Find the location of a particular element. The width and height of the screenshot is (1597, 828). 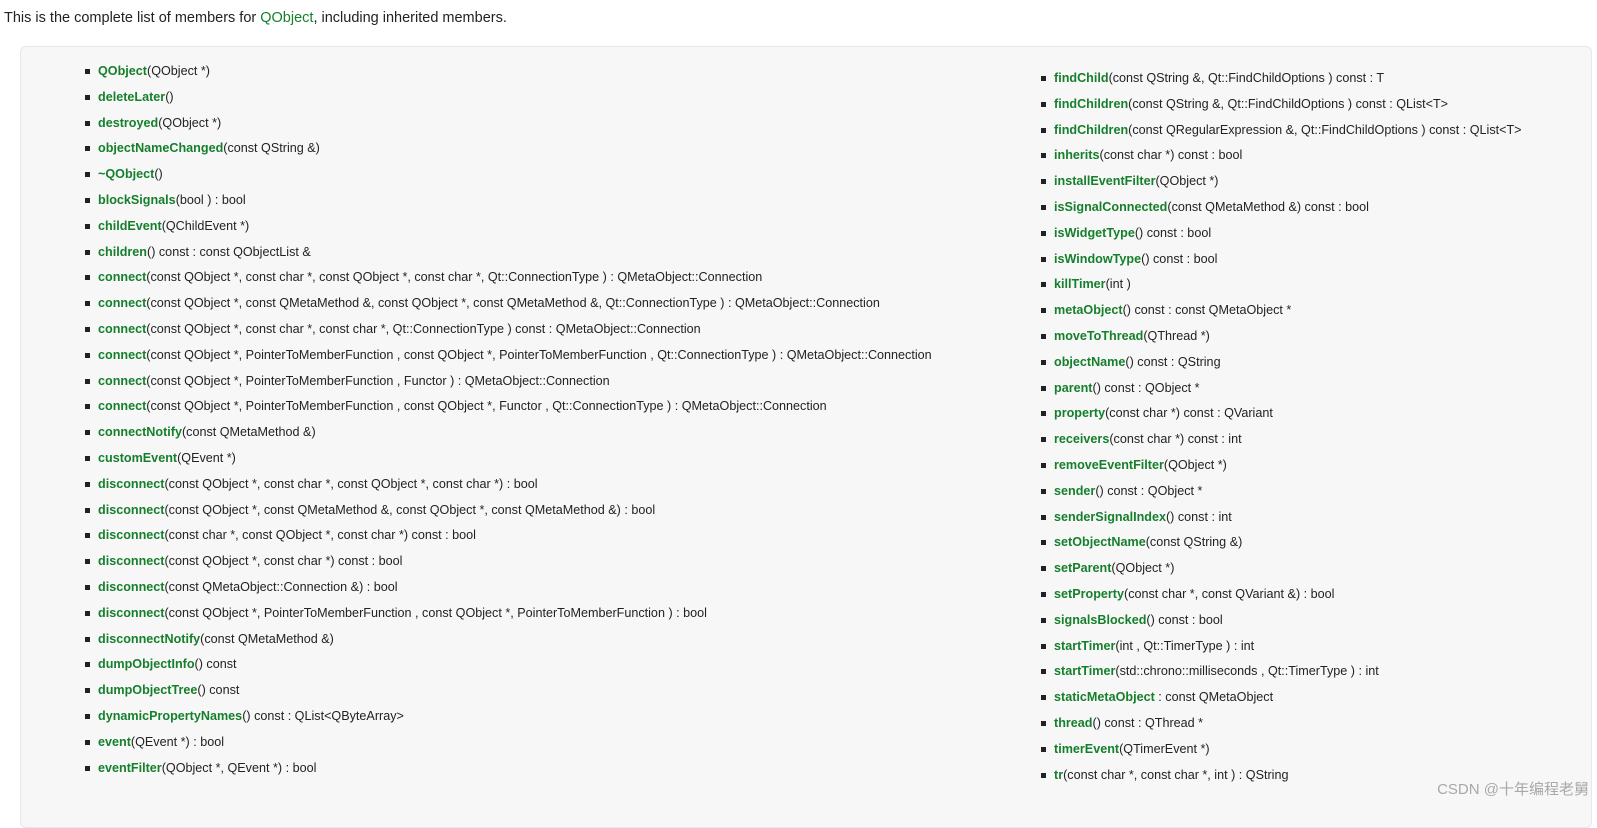

member-link: moveToThread is located at coordinates (1098, 336).